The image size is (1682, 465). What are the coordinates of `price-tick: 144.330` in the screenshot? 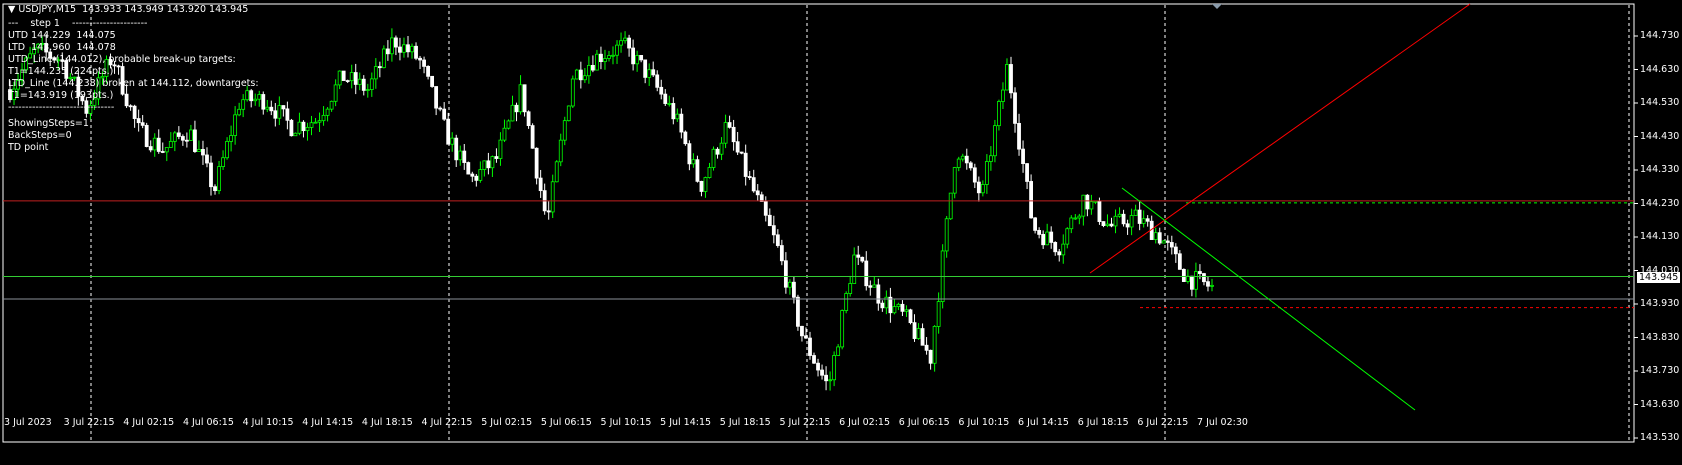 It's located at (1660, 169).